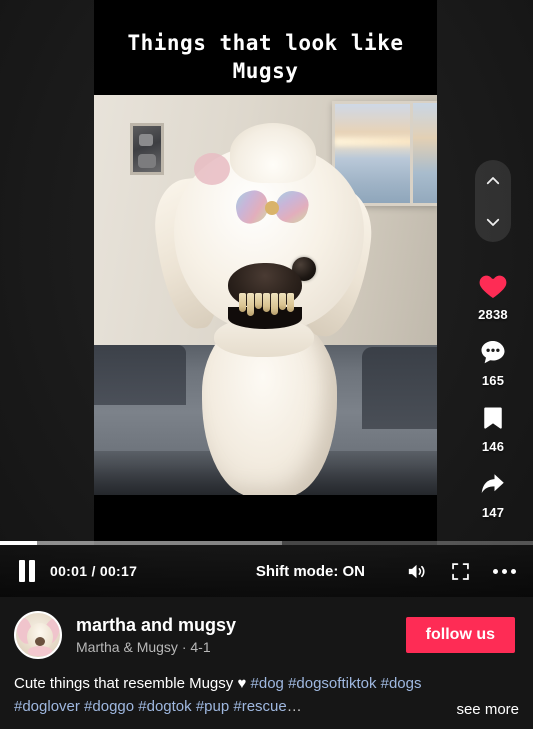  Describe the element at coordinates (273, 153) in the screenshot. I see `dog-topknot` at that location.